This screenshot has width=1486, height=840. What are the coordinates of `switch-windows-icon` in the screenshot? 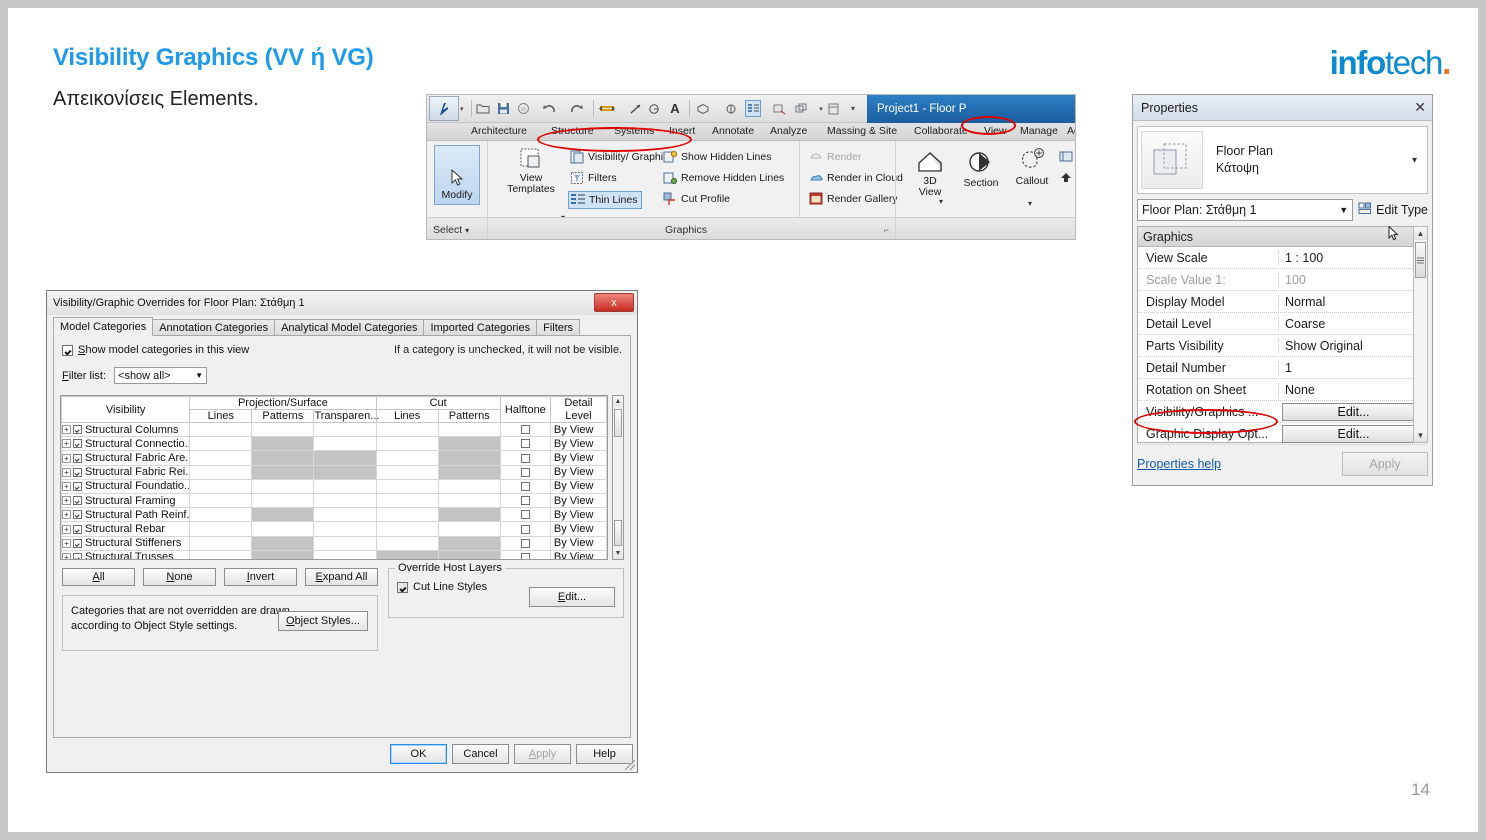 It's located at (801, 108).